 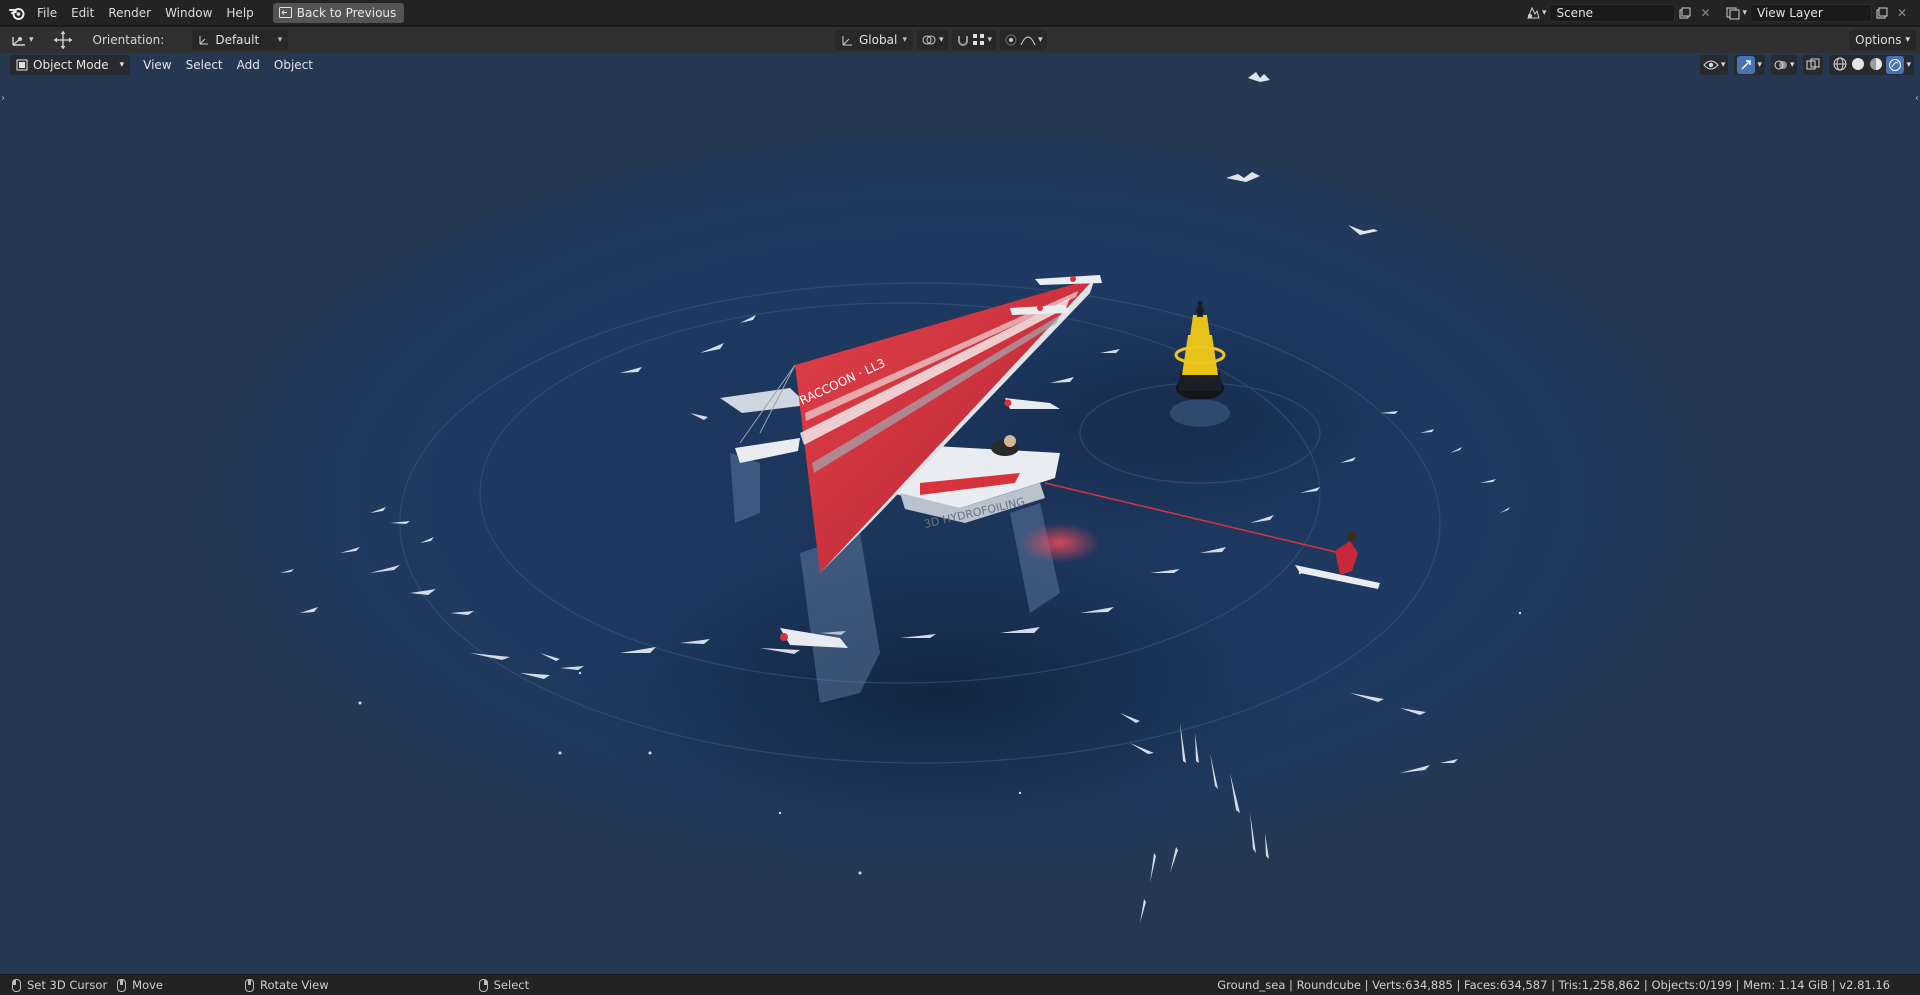 I want to click on select-label: Select, so click(x=511, y=985).